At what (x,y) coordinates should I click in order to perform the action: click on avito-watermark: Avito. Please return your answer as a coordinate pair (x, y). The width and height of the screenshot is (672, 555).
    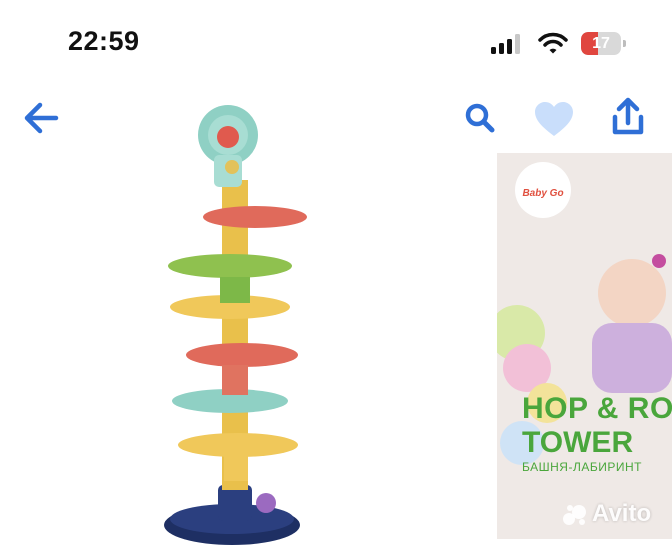
    Looking at the image, I should click on (622, 513).